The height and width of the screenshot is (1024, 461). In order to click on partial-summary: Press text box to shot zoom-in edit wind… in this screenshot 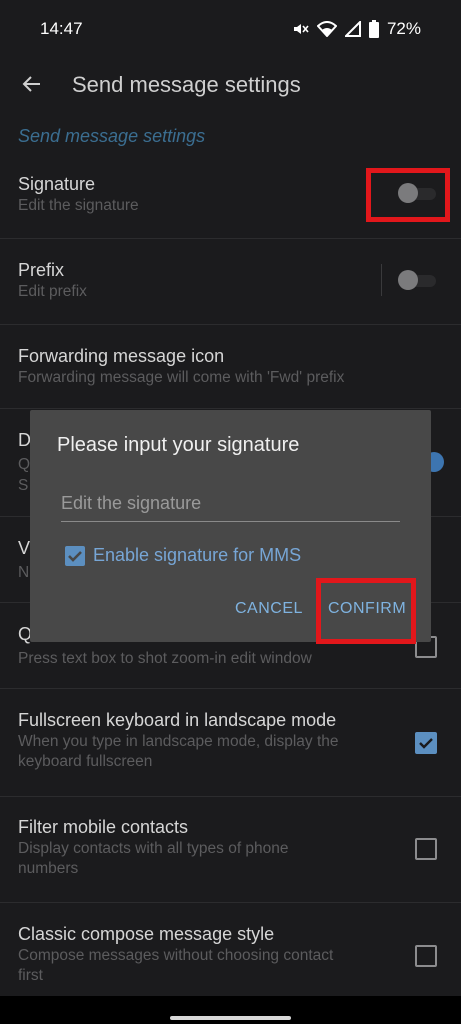, I will do `click(165, 658)`.